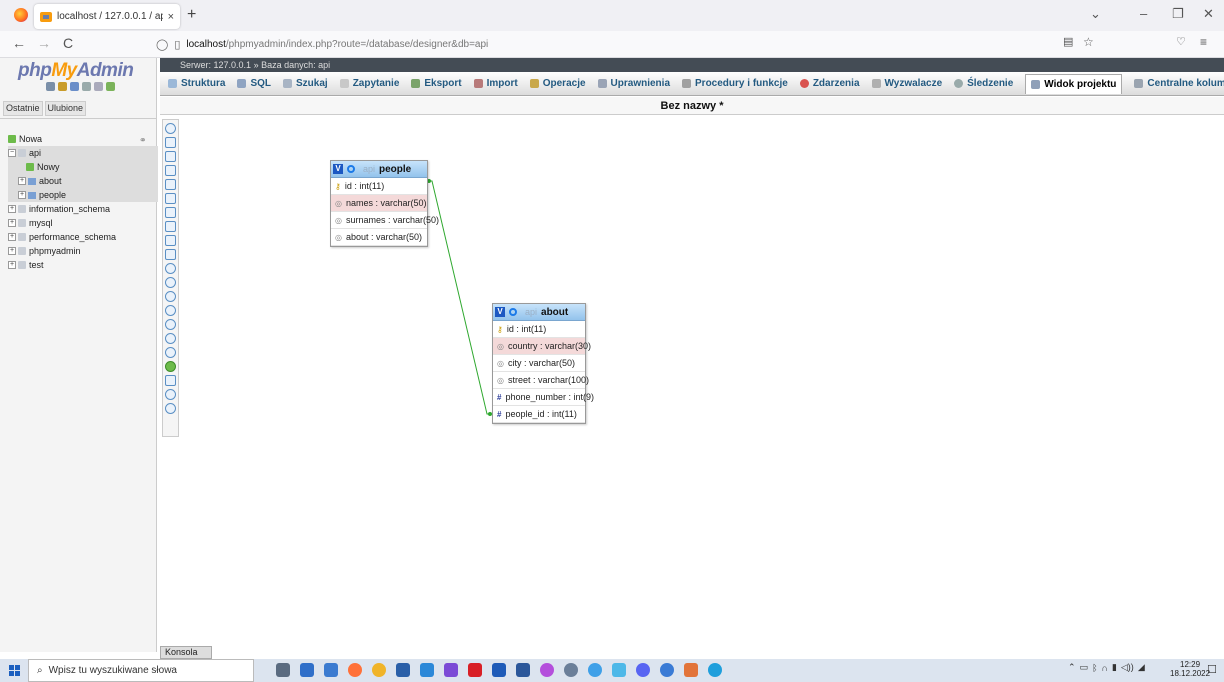 This screenshot has width=1224, height=682. What do you see at coordinates (107, 16) in the screenshot?
I see `browser-tab: localhost / 127.0.0.1 / api | php ×` at bounding box center [107, 16].